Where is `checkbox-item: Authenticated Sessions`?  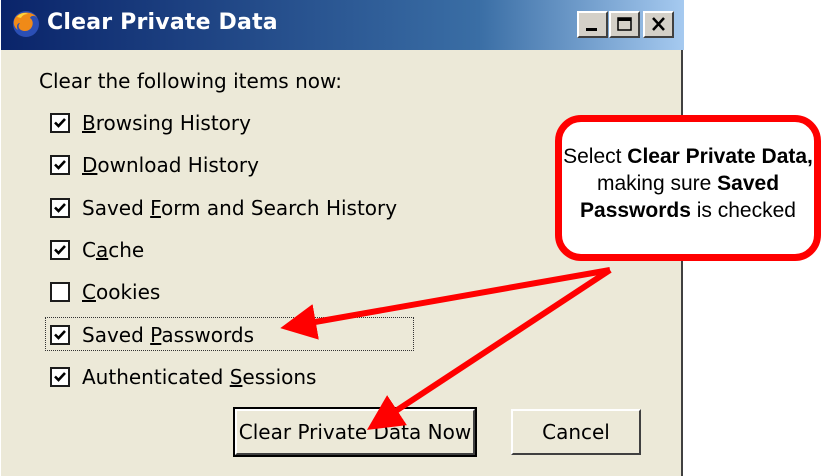
checkbox-item: Authenticated Sessions is located at coordinates (183, 377).